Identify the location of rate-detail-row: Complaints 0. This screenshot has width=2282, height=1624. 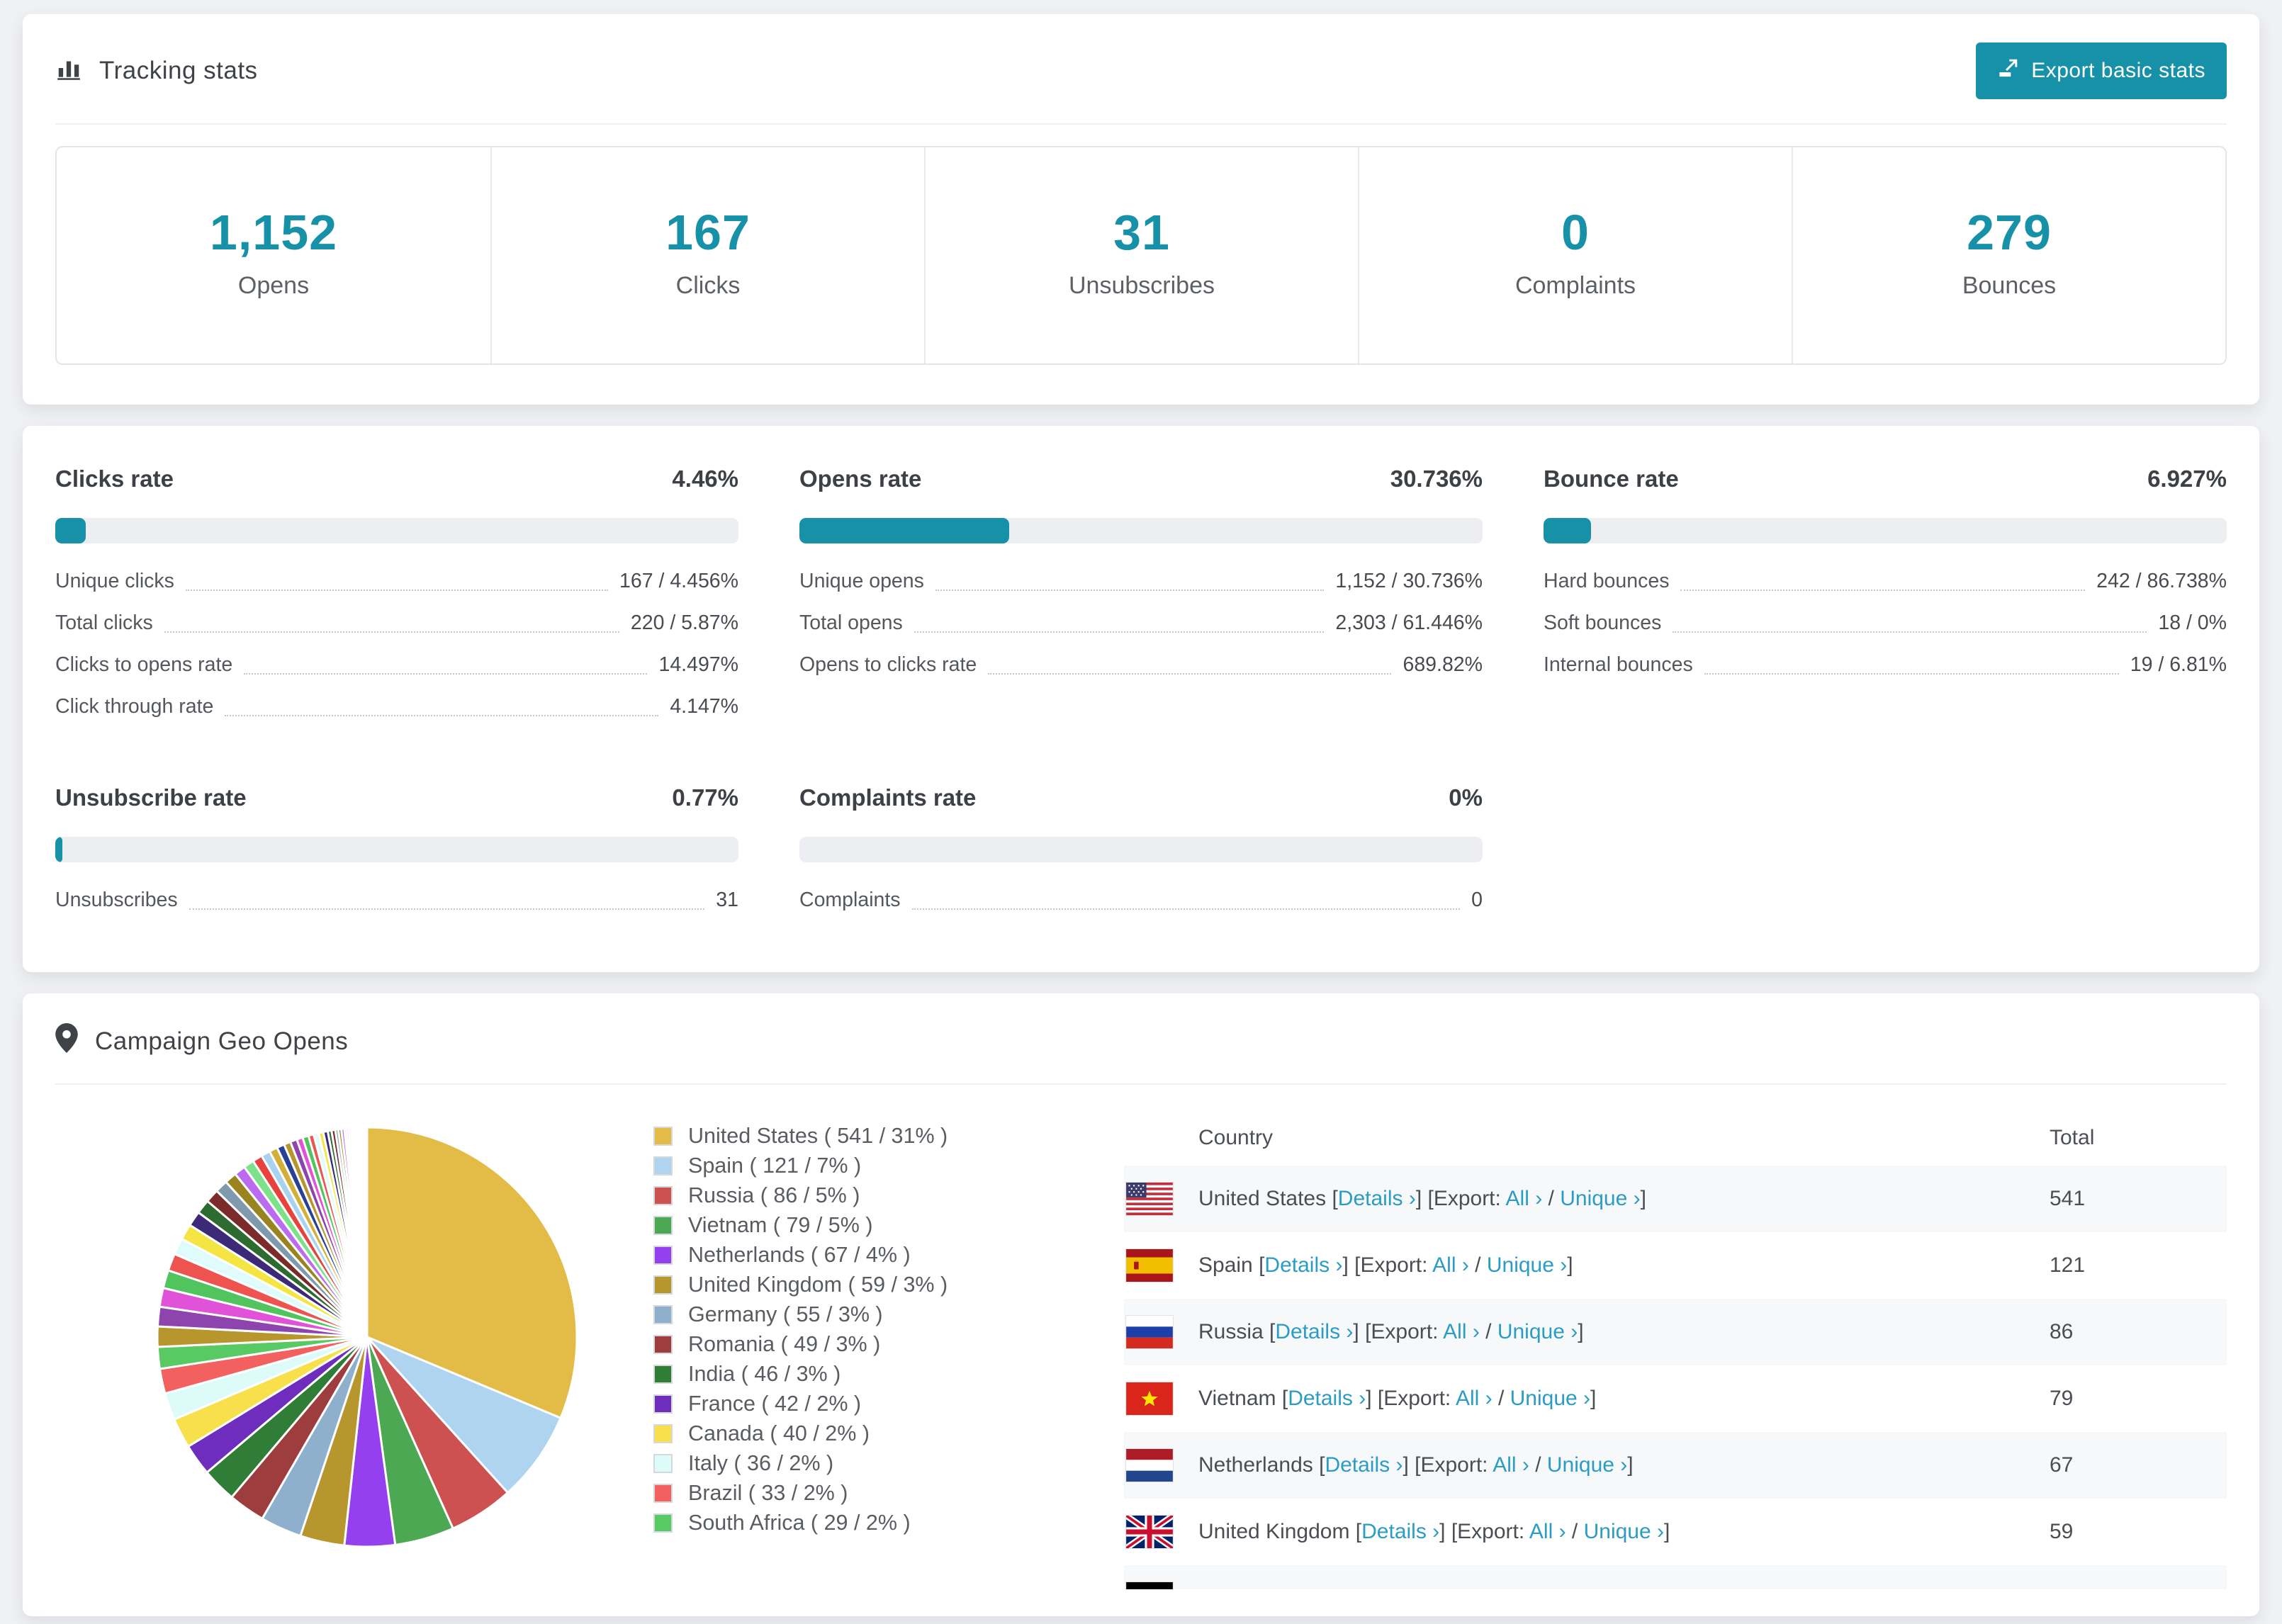
(1141, 900).